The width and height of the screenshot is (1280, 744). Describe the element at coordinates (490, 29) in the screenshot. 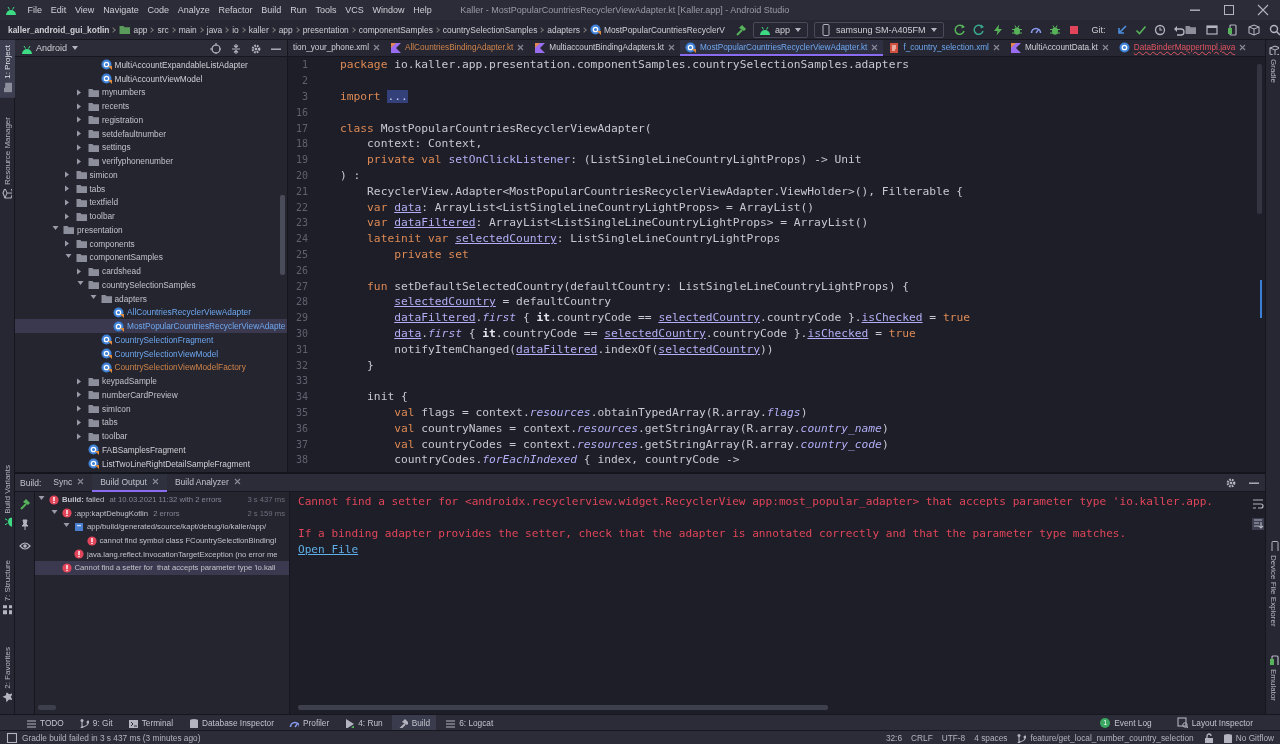

I see `breadcrumb-item: countrySelectionSamples` at that location.